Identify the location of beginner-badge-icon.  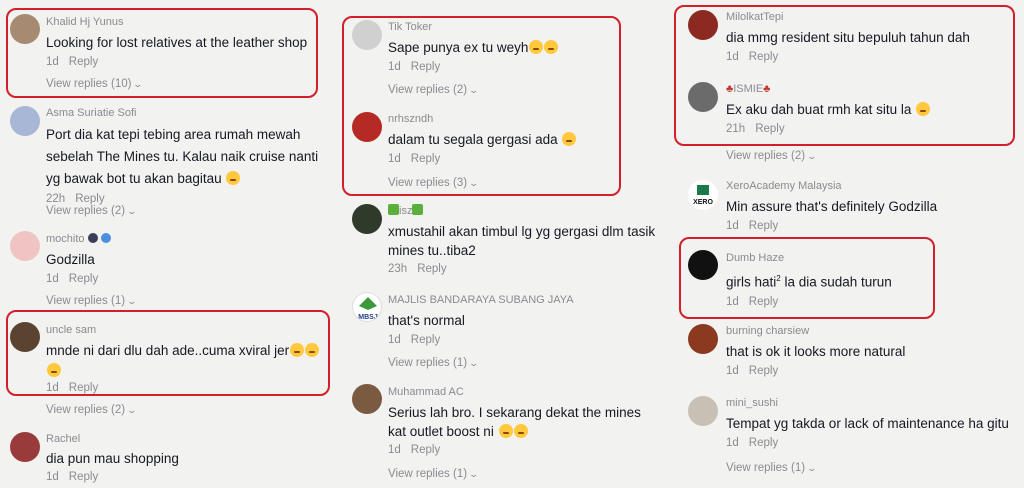
(393, 209).